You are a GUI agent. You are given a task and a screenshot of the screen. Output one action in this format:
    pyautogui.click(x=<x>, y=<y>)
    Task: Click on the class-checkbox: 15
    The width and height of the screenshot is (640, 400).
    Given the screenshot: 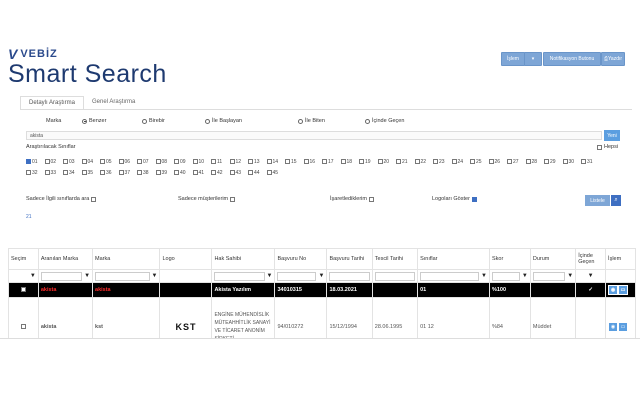 What is the action you would take?
    pyautogui.click(x=294, y=162)
    